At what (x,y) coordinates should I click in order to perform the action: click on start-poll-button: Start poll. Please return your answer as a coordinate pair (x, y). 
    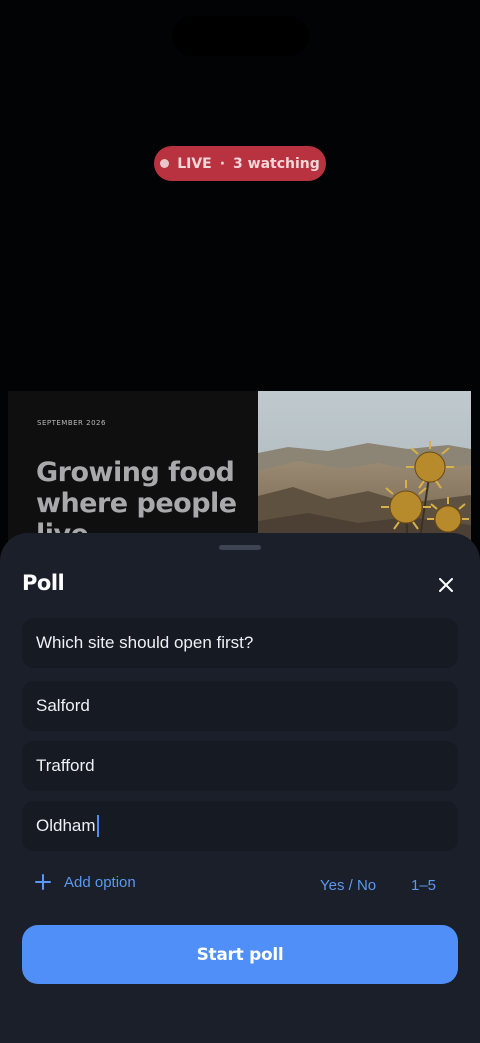
    Looking at the image, I should click on (240, 954).